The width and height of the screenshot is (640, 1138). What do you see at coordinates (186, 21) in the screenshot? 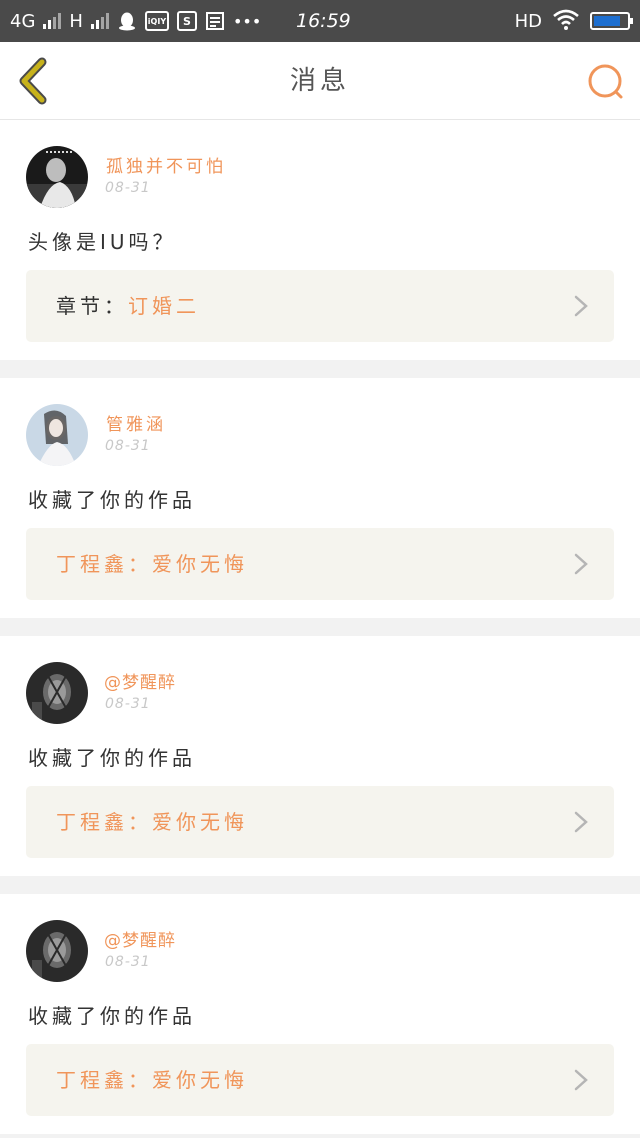
I see `s-app-icon: S` at bounding box center [186, 21].